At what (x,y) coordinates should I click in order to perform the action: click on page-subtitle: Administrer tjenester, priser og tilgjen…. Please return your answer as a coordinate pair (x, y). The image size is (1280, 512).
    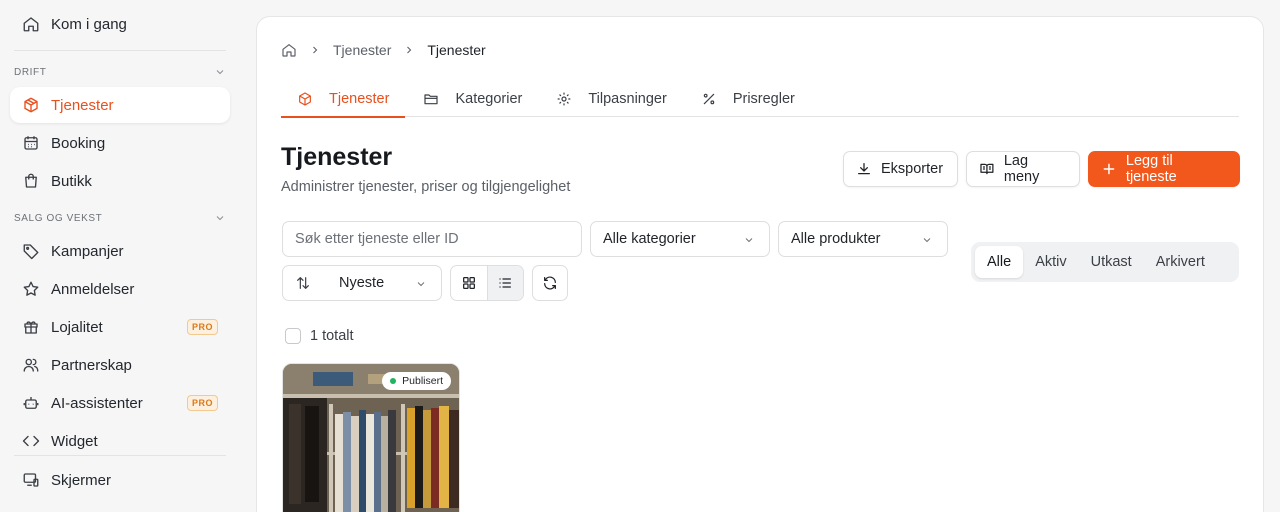
    Looking at the image, I should click on (426, 187).